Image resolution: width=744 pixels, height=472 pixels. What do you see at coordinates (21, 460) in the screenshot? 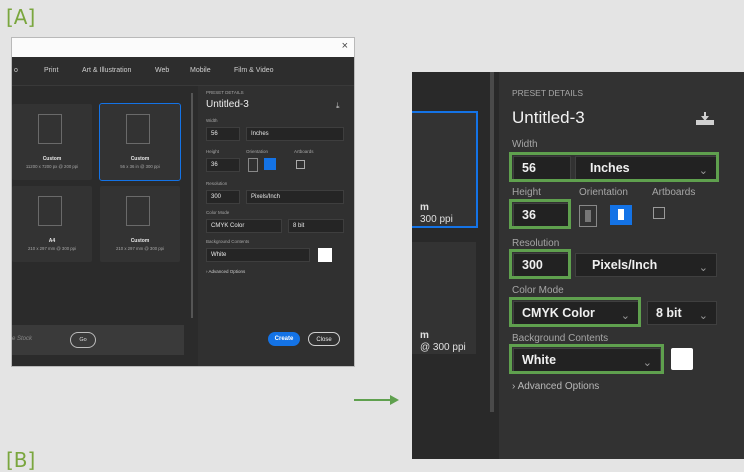
I see `figure-label-b: [B]` at bounding box center [21, 460].